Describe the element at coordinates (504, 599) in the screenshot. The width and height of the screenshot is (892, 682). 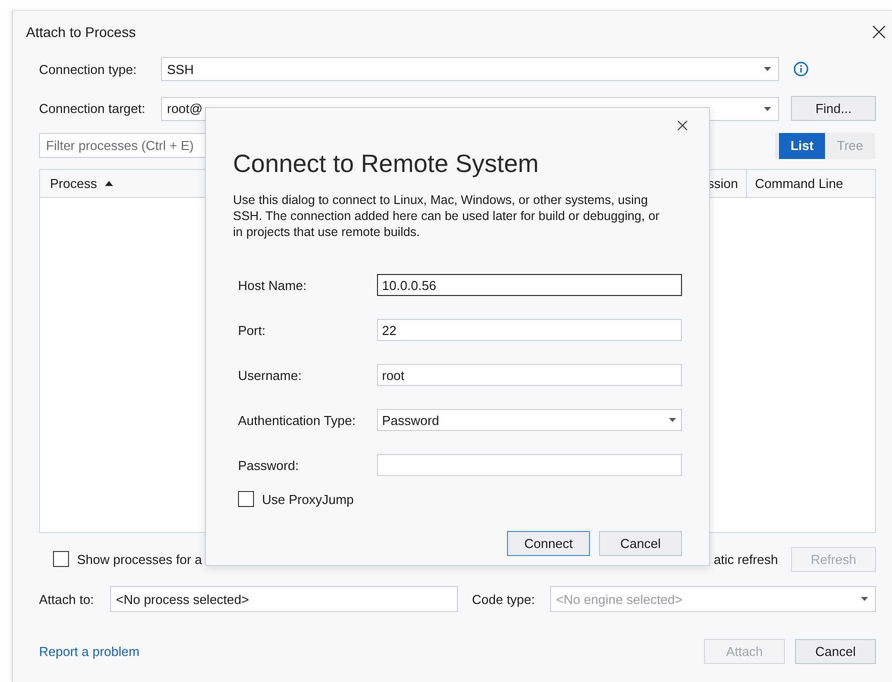
I see `field-label: Code type:` at that location.